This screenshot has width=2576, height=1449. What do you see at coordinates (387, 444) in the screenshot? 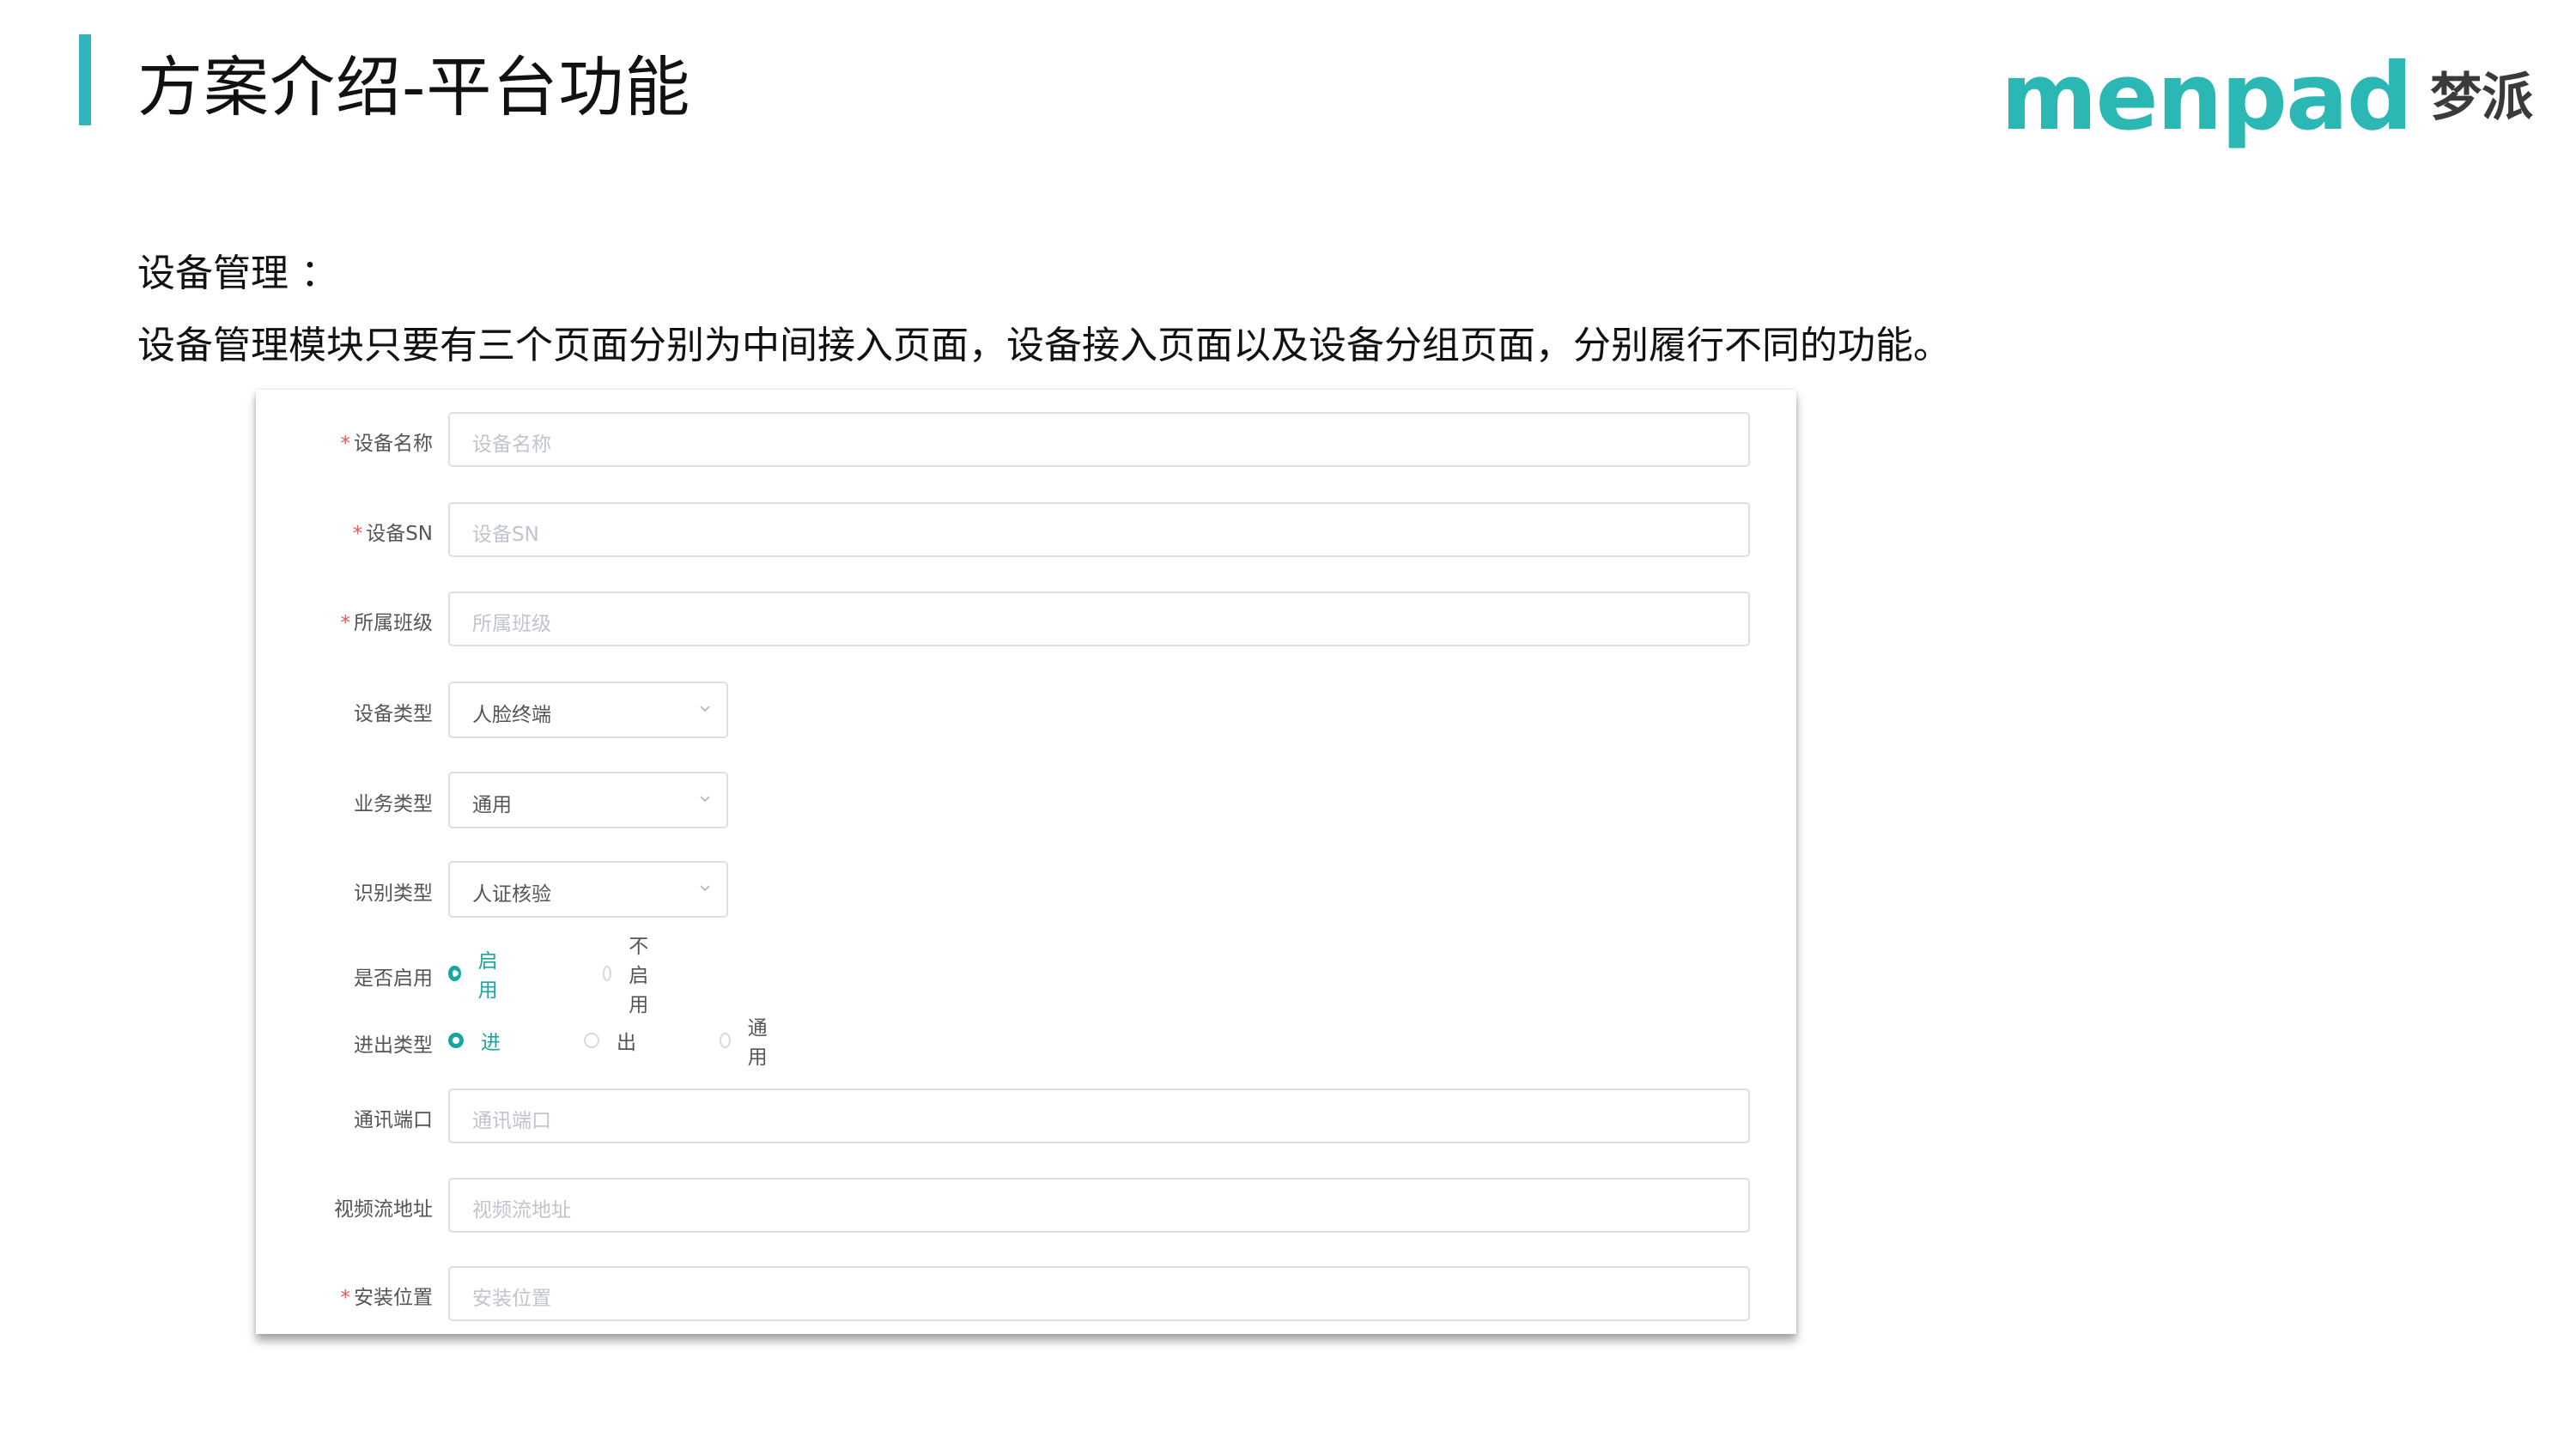
I see `device-name-label: * 设备名称` at bounding box center [387, 444].